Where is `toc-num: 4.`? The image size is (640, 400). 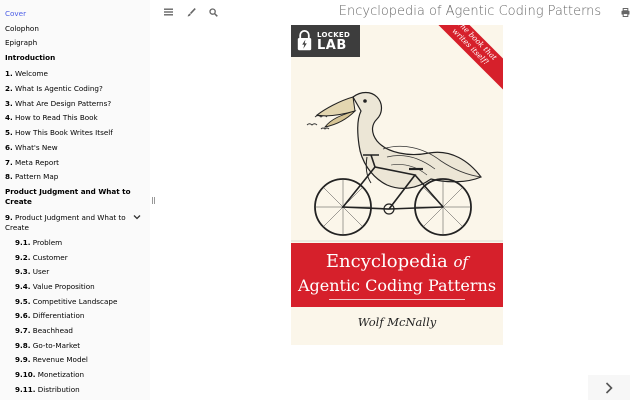 toc-num: 4. is located at coordinates (9, 118).